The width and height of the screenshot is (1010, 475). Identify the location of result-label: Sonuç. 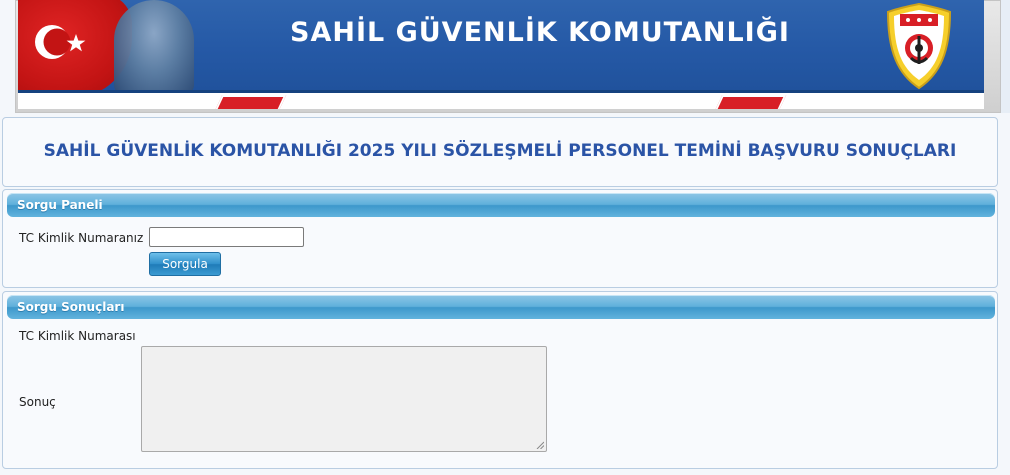
(37, 402).